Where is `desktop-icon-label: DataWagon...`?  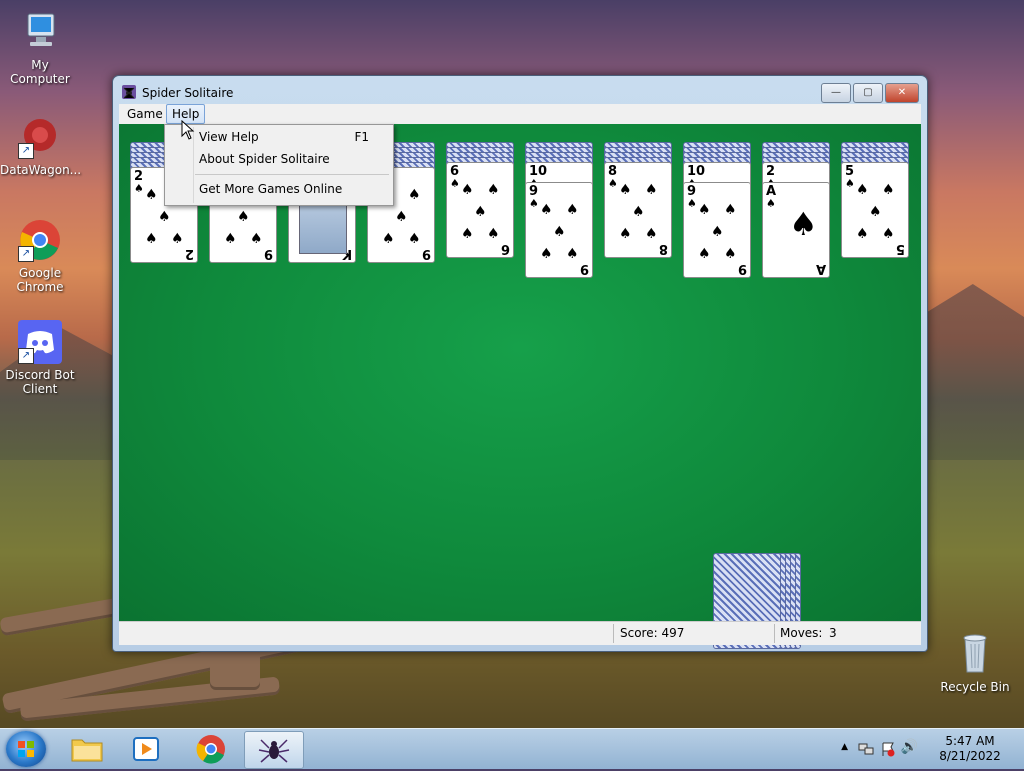
desktop-icon-label: DataWagon... is located at coordinates (41, 170).